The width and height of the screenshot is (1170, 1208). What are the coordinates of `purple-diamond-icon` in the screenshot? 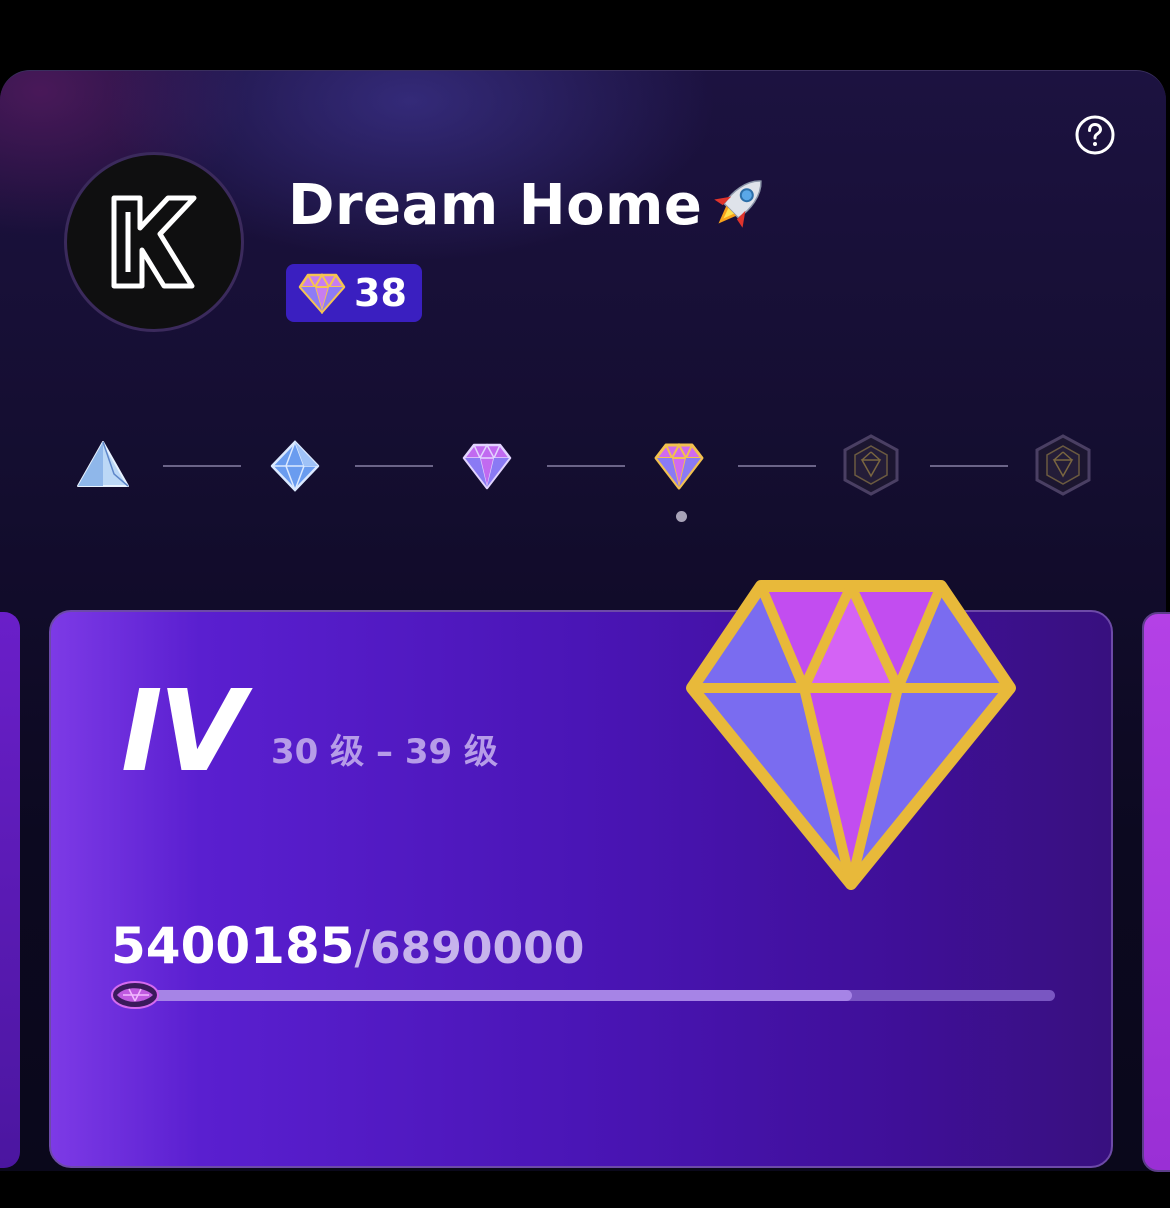 It's located at (487, 465).